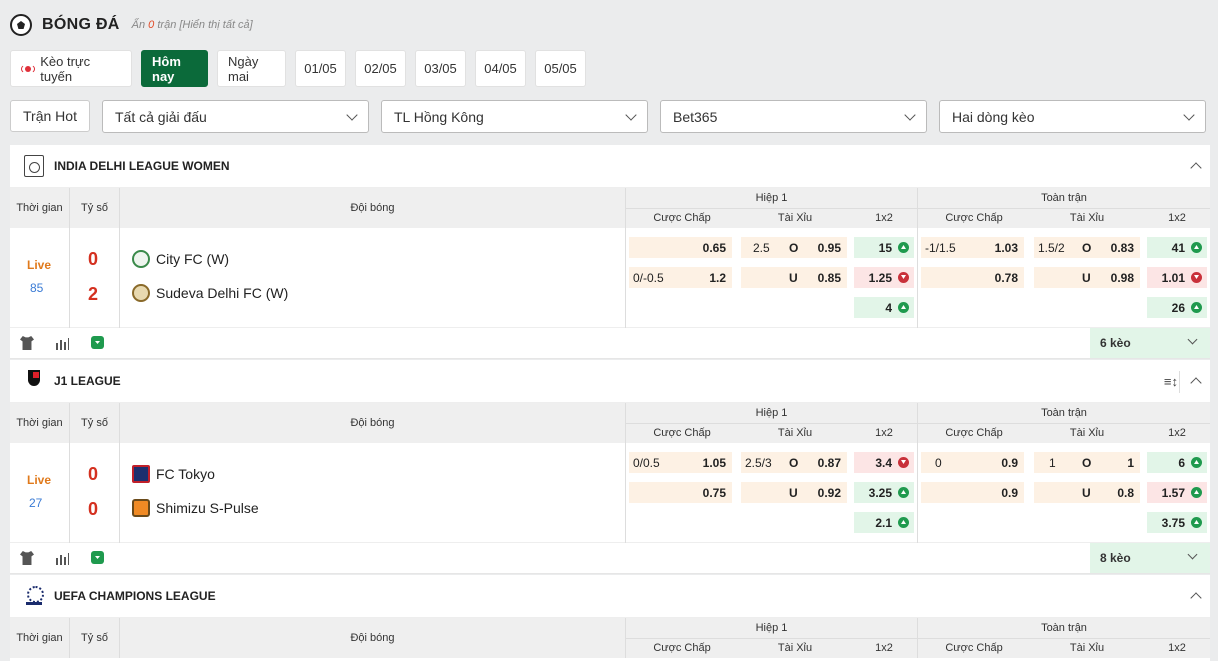  I want to click on league-name: UEFA CHAMPIONS LEAGUE, so click(135, 596).